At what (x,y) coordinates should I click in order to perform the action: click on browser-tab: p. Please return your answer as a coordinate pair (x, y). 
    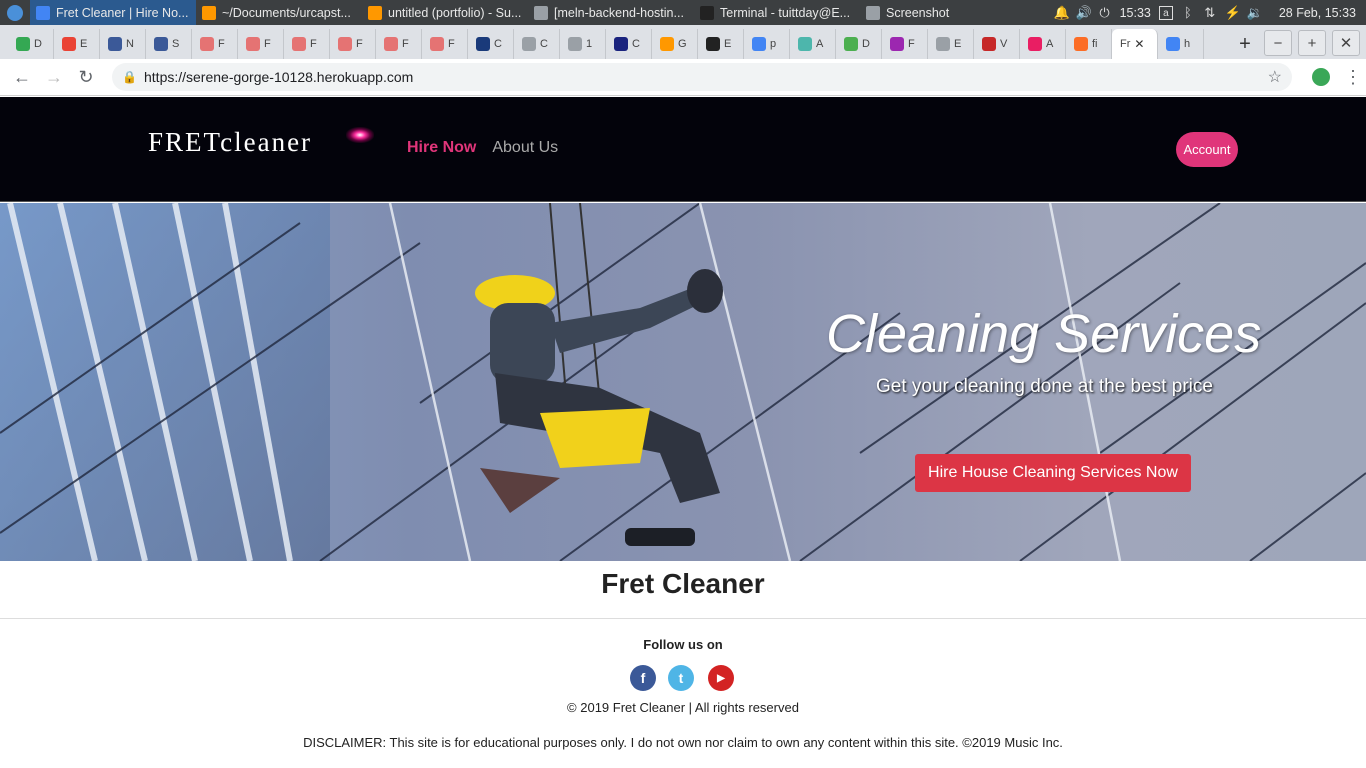
    Looking at the image, I should click on (767, 44).